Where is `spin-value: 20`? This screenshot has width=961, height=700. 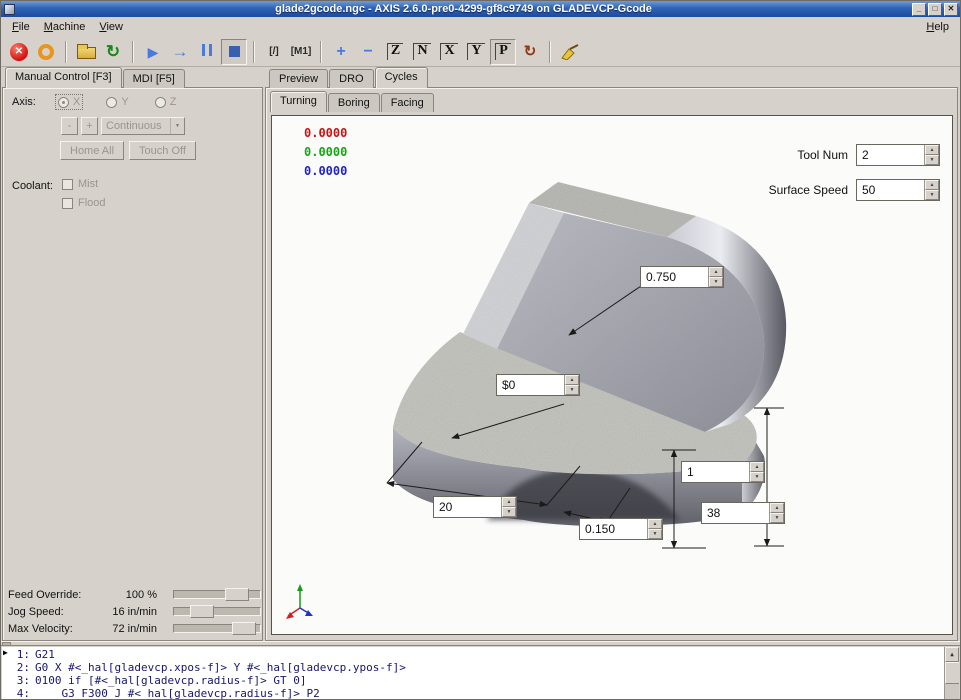 spin-value: 20 is located at coordinates (467, 507).